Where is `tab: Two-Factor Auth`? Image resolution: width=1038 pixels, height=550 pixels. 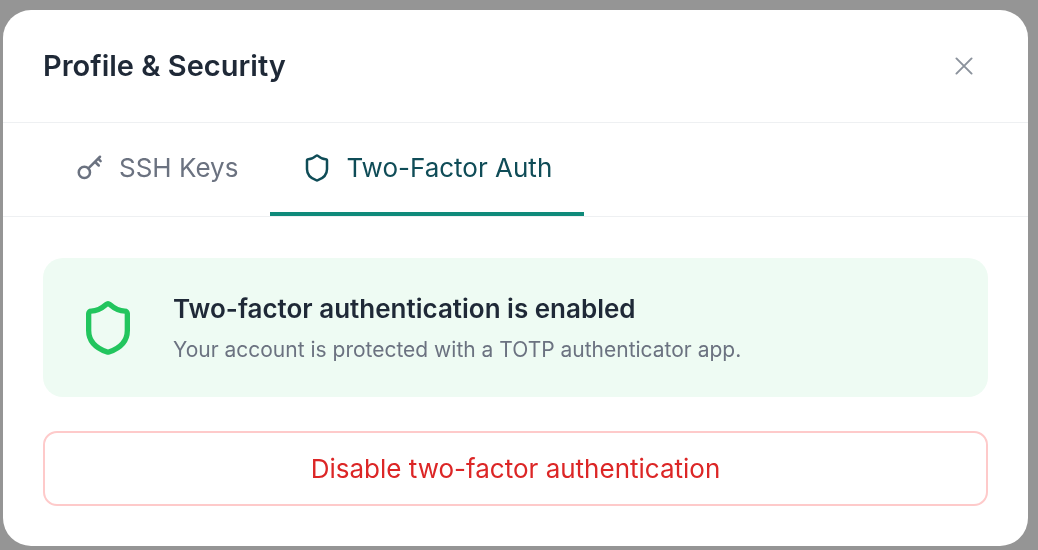
tab: Two-Factor Auth is located at coordinates (427, 169).